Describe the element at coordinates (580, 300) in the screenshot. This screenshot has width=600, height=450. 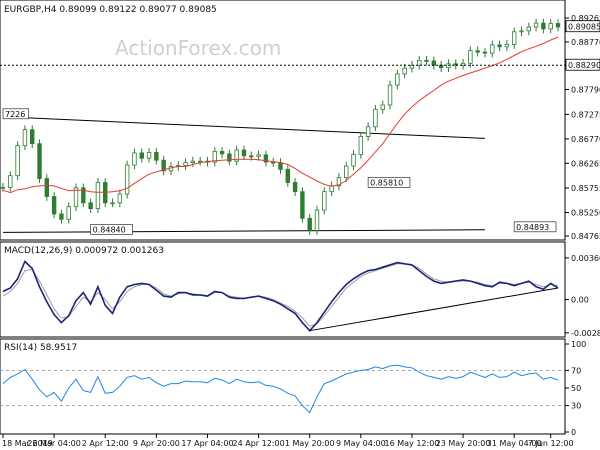
I see `macd-tick-label: 0.00` at that location.